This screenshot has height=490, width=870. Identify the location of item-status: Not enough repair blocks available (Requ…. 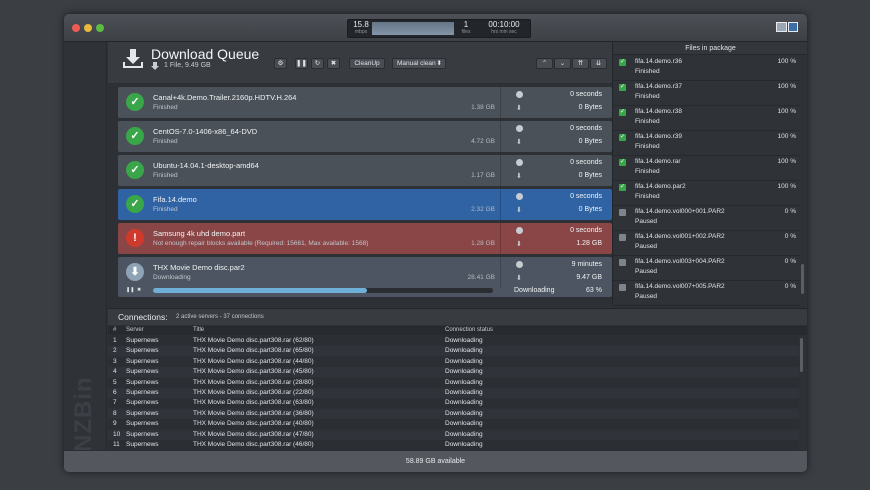
(261, 243).